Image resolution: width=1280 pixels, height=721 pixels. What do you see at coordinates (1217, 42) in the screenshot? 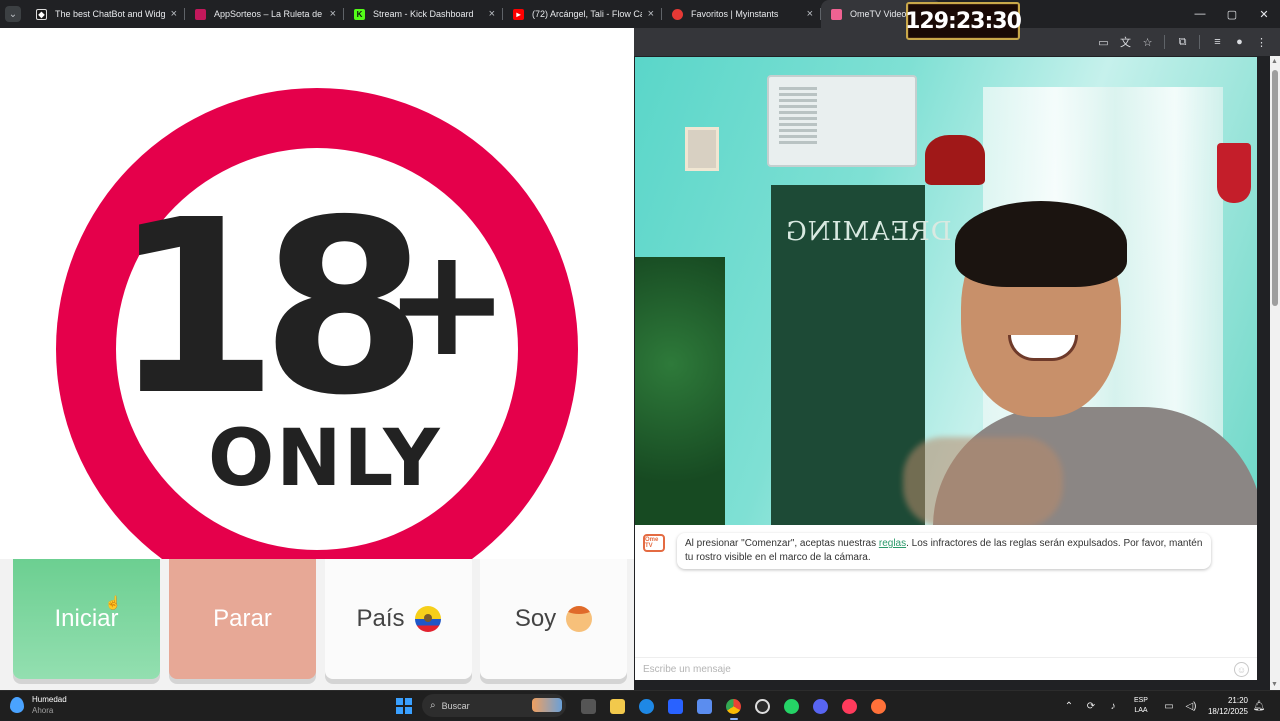
I see `media-icon: ≡` at bounding box center [1217, 42].